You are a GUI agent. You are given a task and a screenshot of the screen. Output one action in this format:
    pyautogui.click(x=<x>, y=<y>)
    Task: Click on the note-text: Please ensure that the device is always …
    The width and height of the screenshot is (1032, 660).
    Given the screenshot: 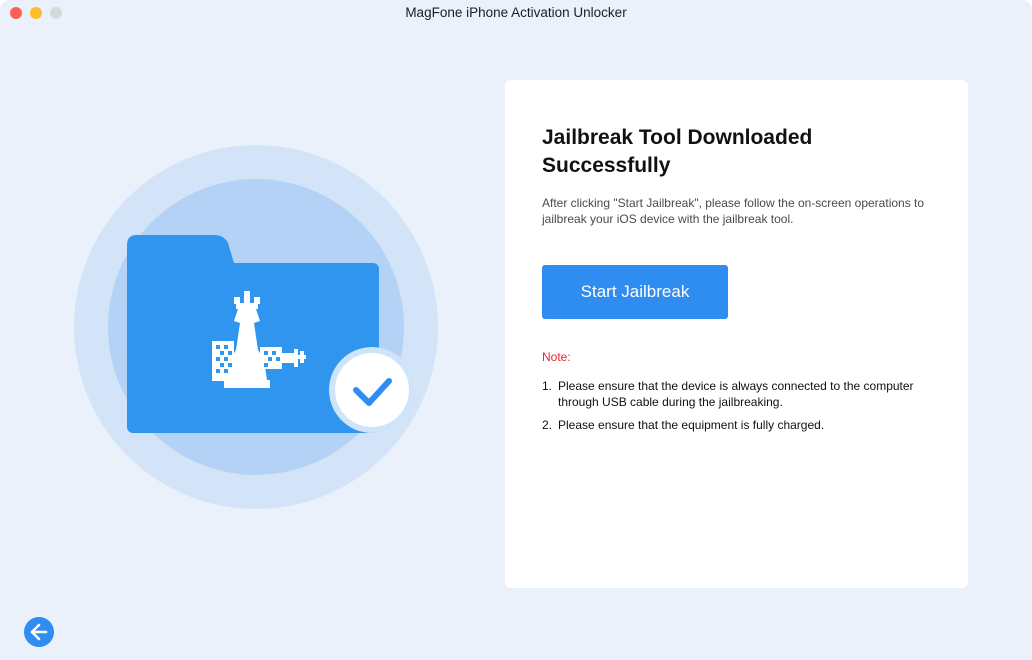 What is the action you would take?
    pyautogui.click(x=736, y=394)
    